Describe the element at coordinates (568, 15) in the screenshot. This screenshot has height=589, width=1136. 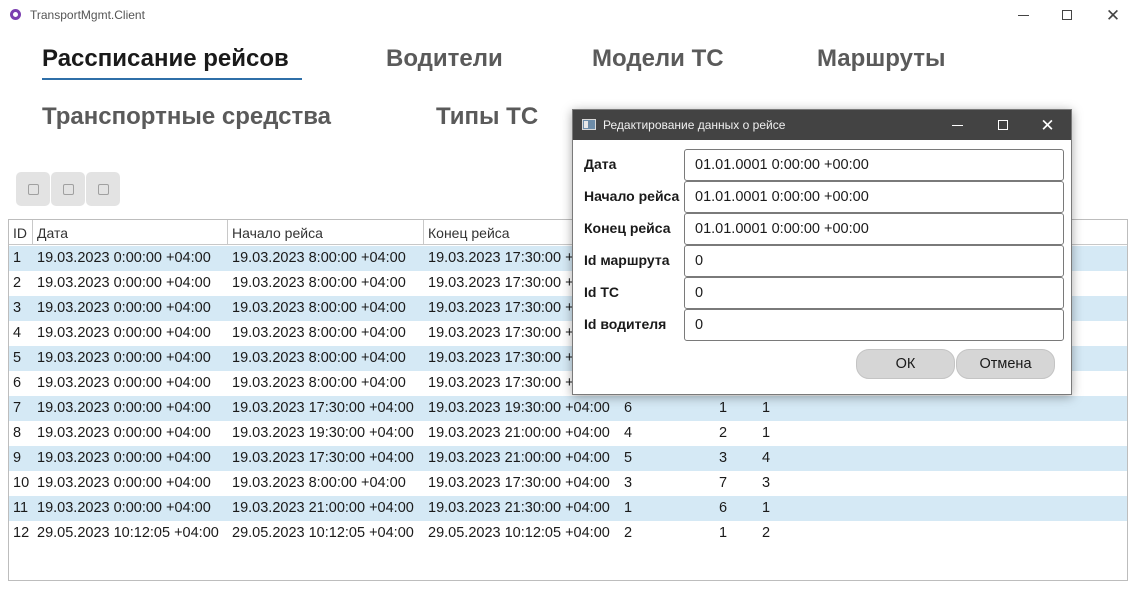
I see `main-title-bar: TransportMgmt.Client ✕` at that location.